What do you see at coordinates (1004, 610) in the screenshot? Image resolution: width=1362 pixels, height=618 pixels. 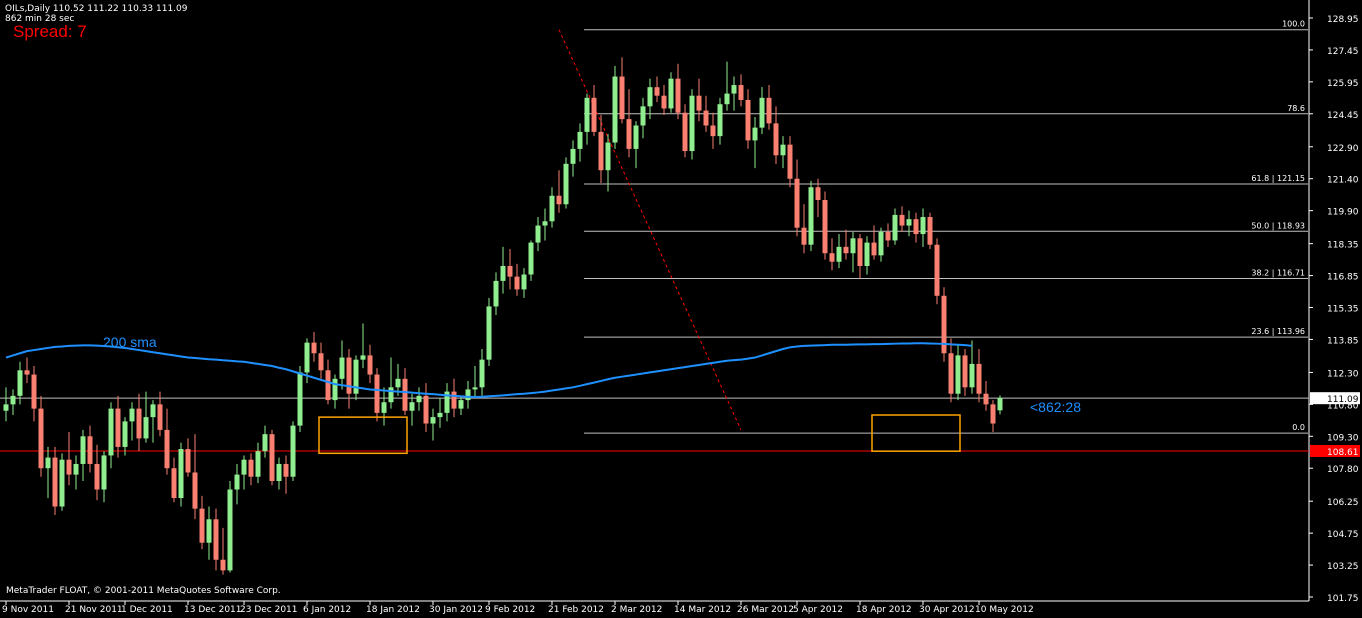 I see `x-tick-label: 10 May 2012` at bounding box center [1004, 610].